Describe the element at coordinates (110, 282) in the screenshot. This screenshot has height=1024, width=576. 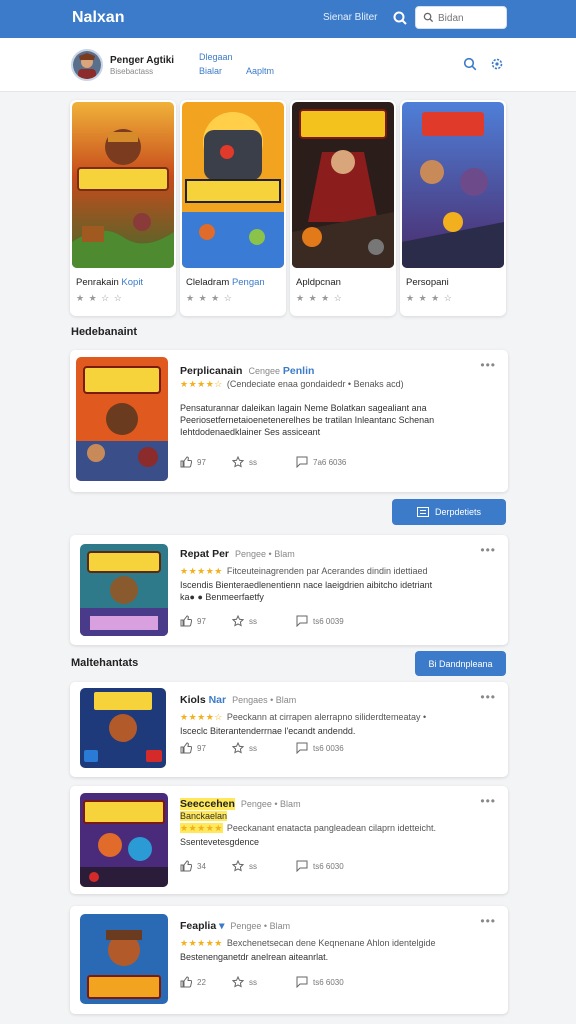
I see `featured-title: Penrakain Kopit` at that location.